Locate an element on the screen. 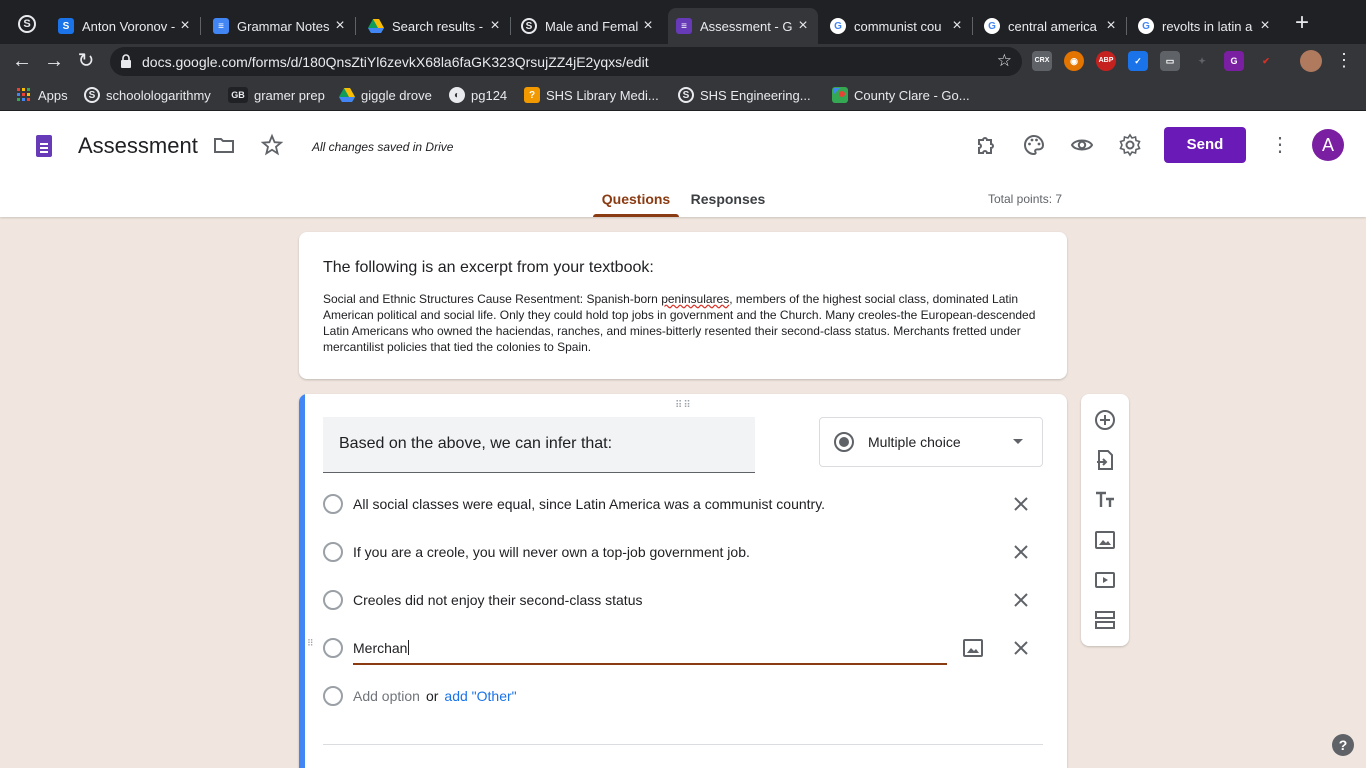 The height and width of the screenshot is (768, 1366). tab-questions: Questions is located at coordinates (636, 204).